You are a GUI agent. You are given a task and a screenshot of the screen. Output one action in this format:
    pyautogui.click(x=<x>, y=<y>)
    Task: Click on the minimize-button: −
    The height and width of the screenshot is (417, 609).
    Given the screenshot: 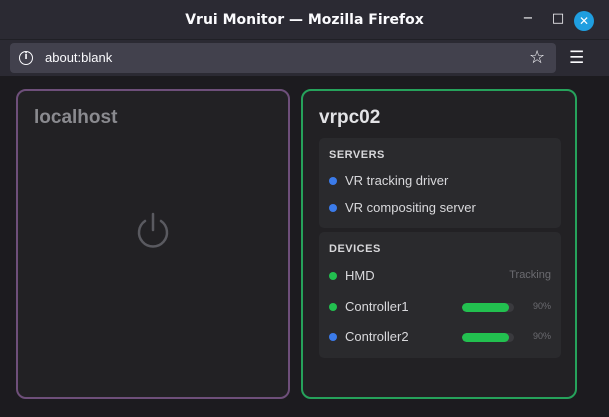 What is the action you would take?
    pyautogui.click(x=528, y=19)
    